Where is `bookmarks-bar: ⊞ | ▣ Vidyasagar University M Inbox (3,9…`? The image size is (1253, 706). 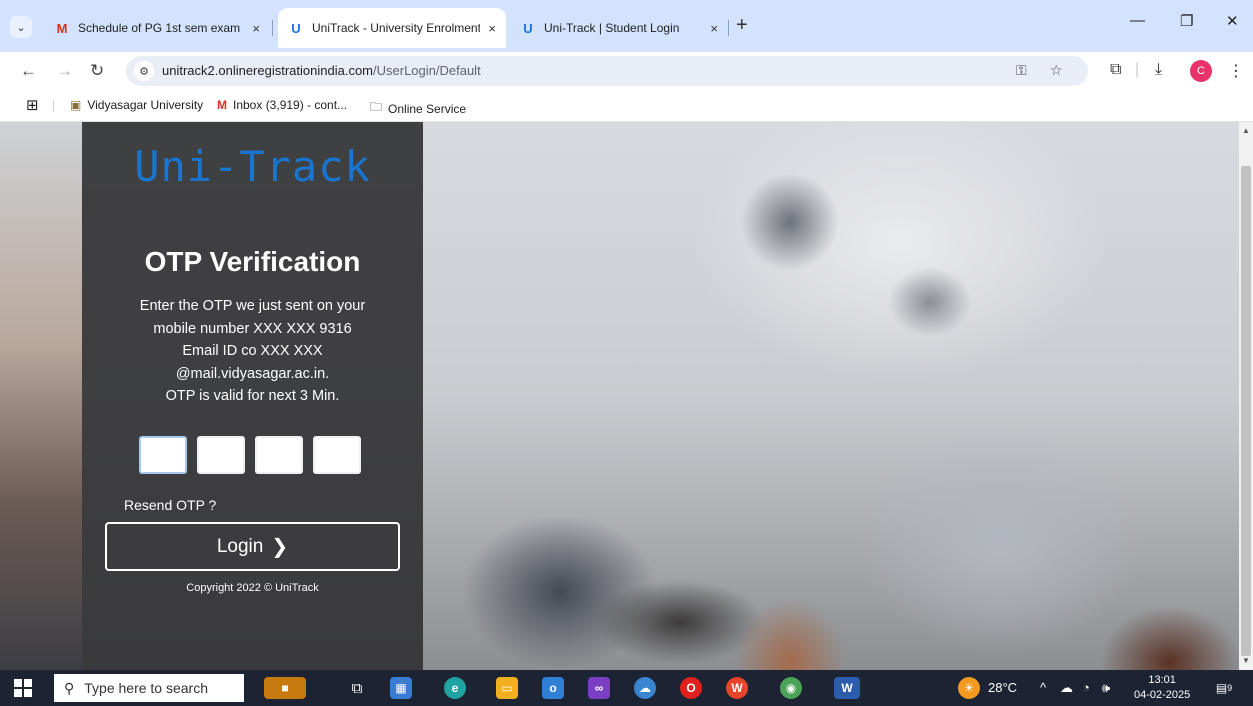 bookmarks-bar: ⊞ | ▣ Vidyasagar University M Inbox (3,9… is located at coordinates (626, 106).